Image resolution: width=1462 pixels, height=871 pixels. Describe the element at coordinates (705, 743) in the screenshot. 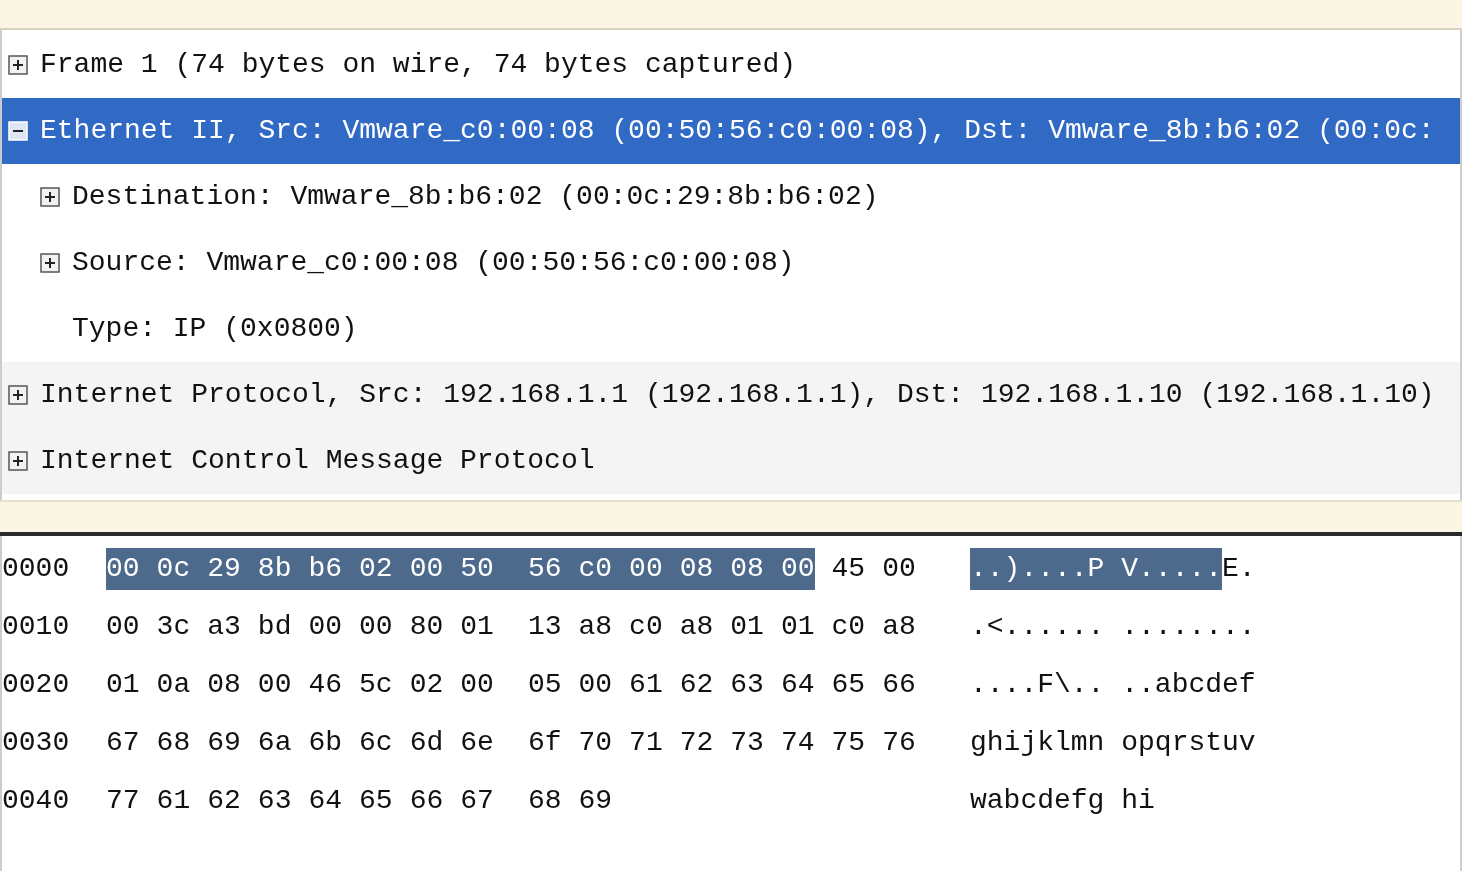

I see `hex-byte: 72` at that location.